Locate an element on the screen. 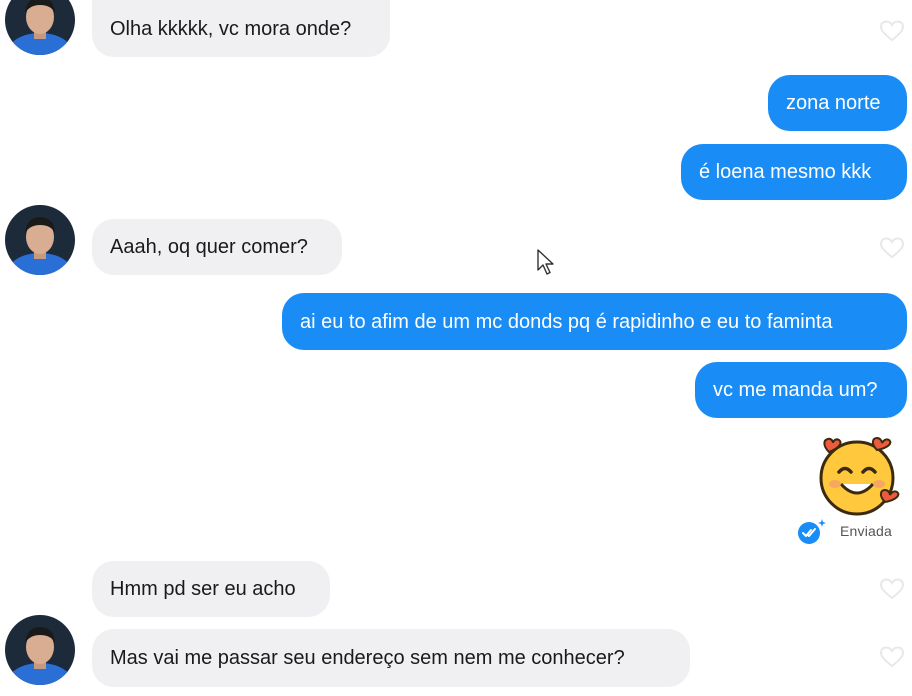  incoming-message: Hmm pd ser eu acho is located at coordinates (211, 589).